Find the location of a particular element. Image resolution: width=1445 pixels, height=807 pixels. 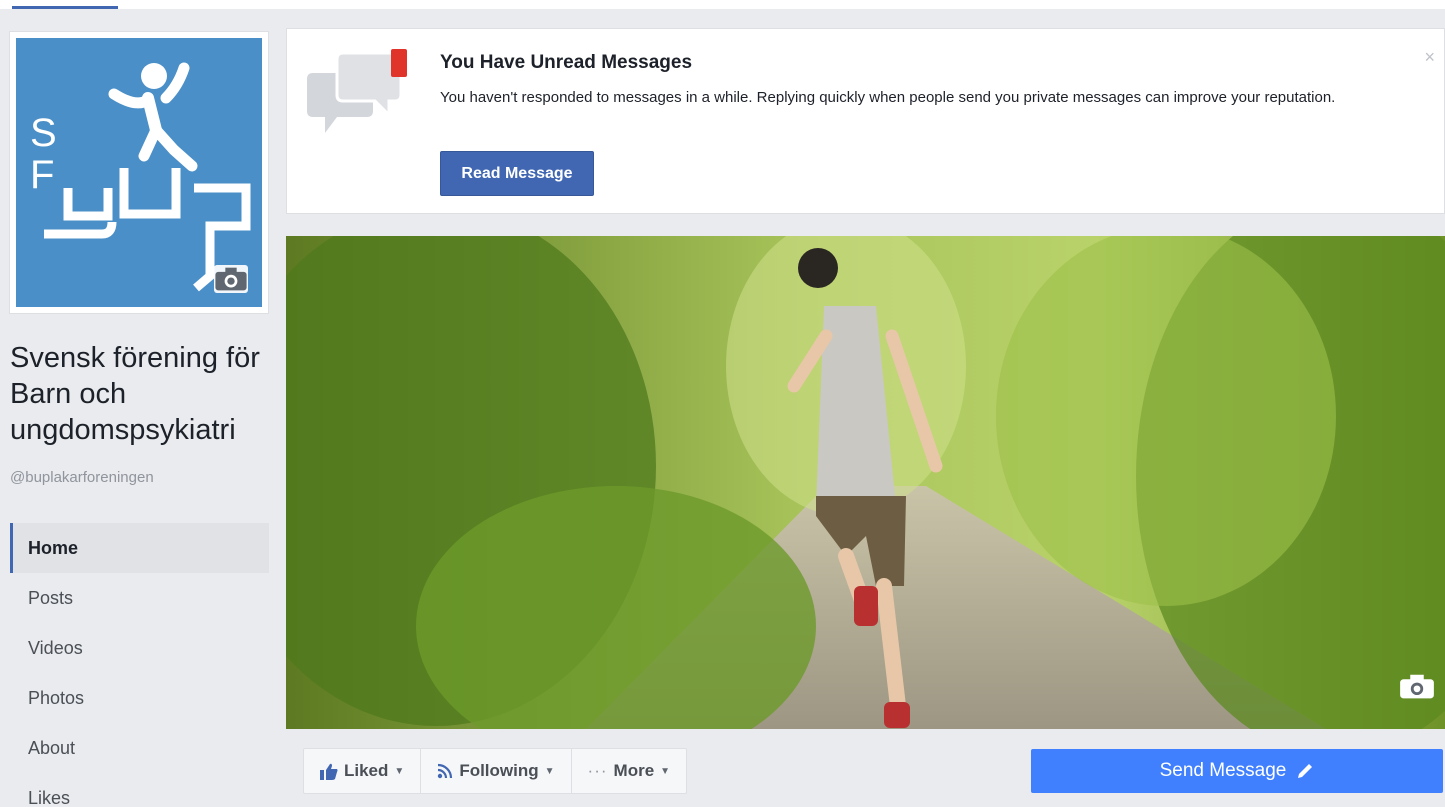

liked-label: Liked is located at coordinates (366, 770).